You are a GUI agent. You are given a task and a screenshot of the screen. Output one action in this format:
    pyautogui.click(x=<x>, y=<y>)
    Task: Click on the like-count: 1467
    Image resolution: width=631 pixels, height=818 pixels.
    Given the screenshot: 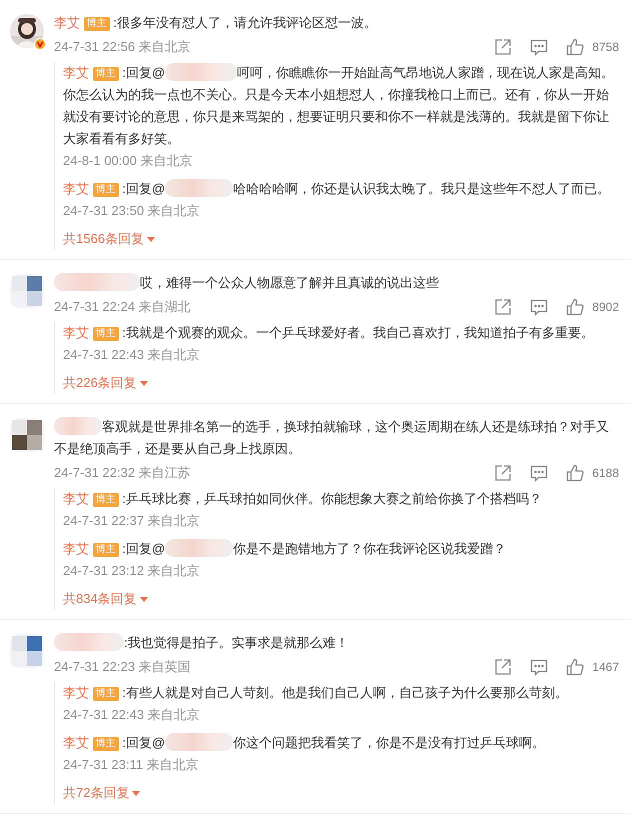 What is the action you would take?
    pyautogui.click(x=605, y=667)
    